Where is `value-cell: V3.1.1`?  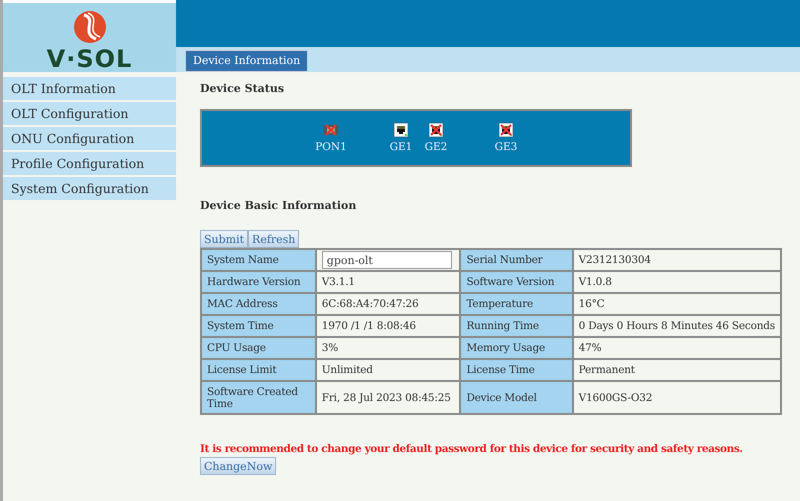 value-cell: V3.1.1 is located at coordinates (388, 282).